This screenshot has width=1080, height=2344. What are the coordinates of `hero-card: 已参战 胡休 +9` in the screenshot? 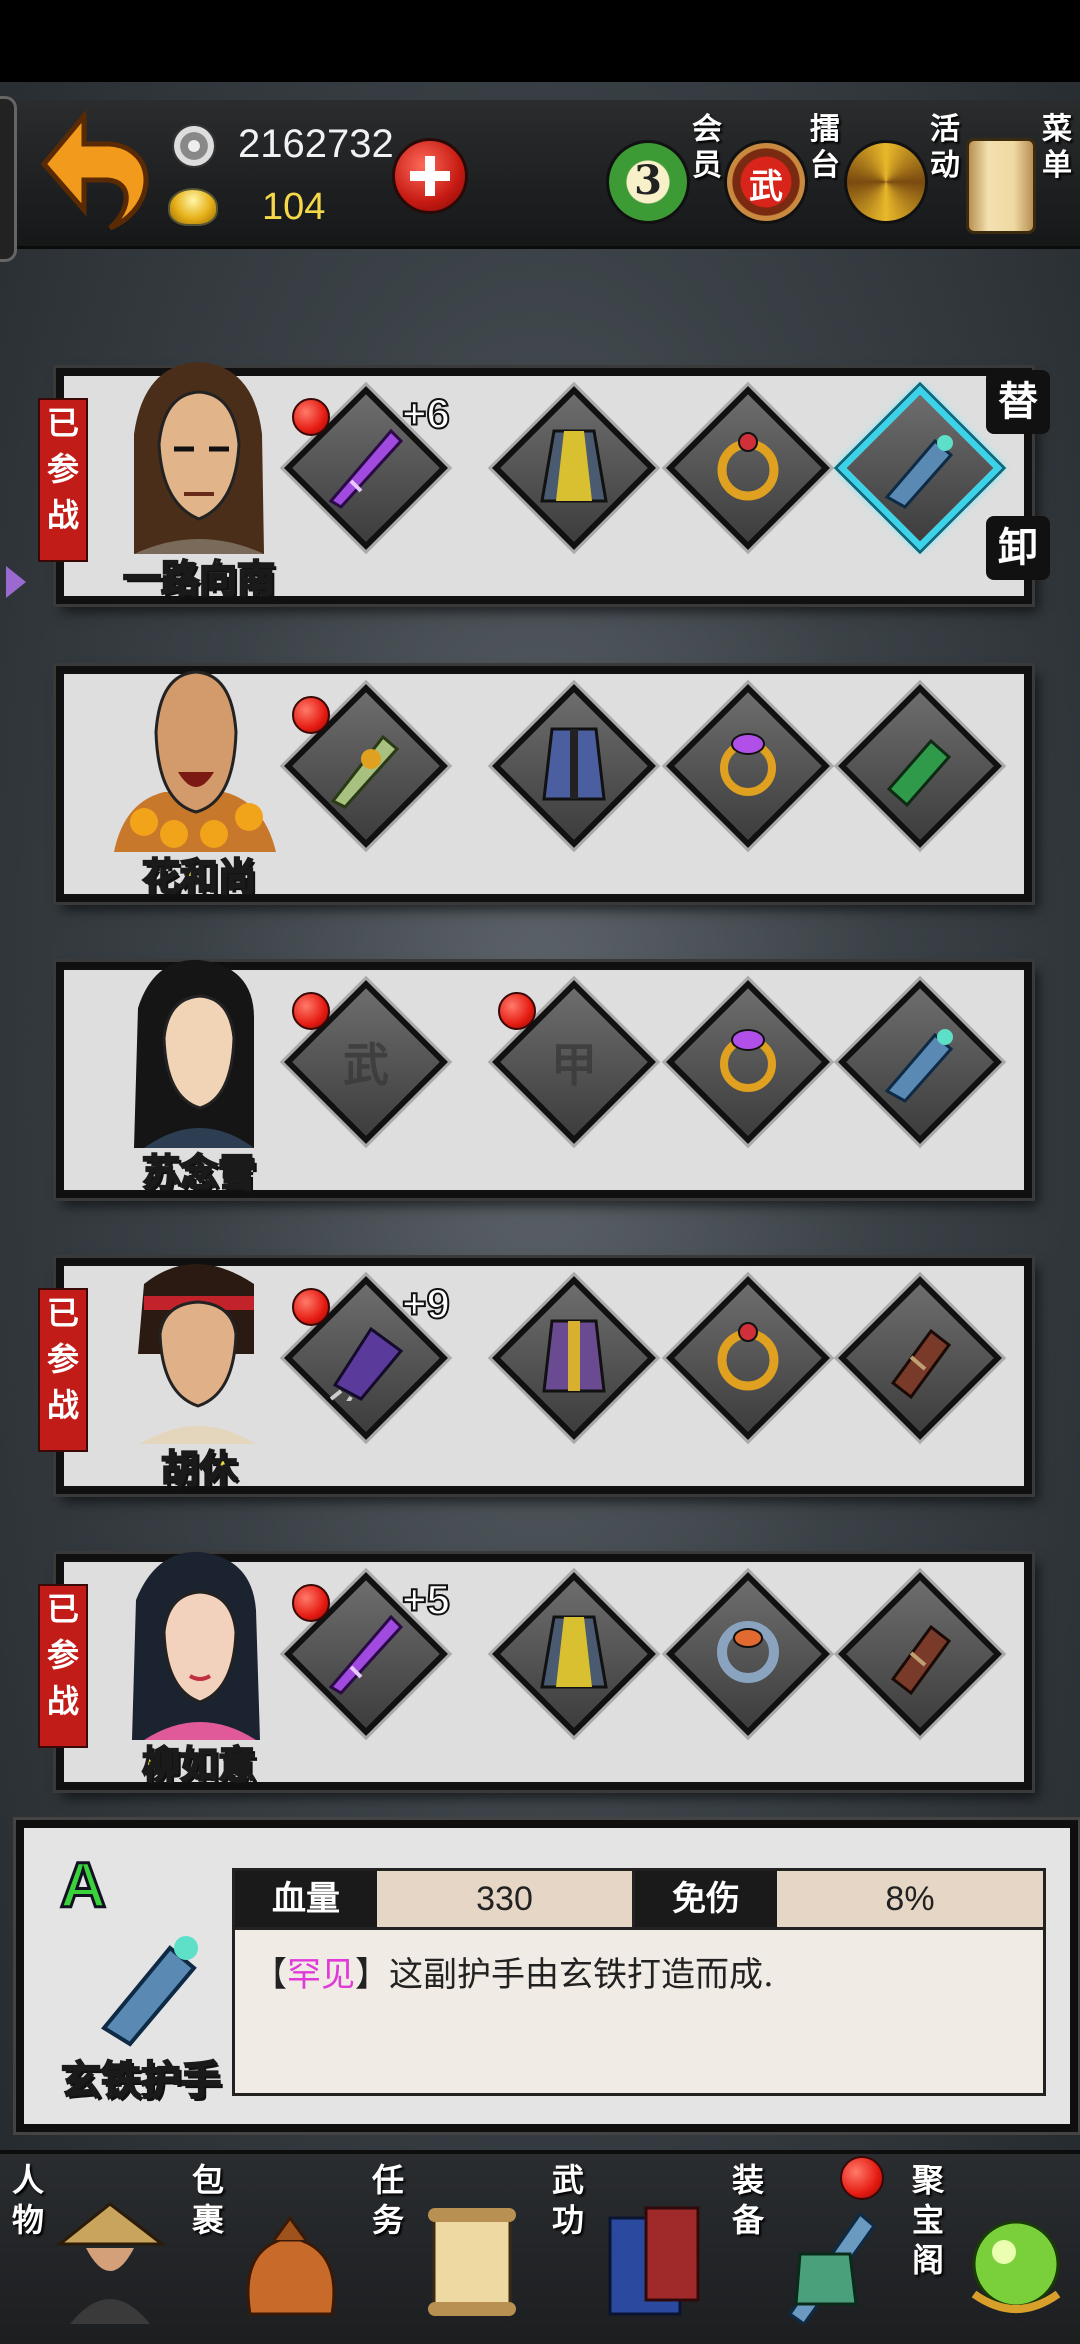 It's located at (535, 1376).